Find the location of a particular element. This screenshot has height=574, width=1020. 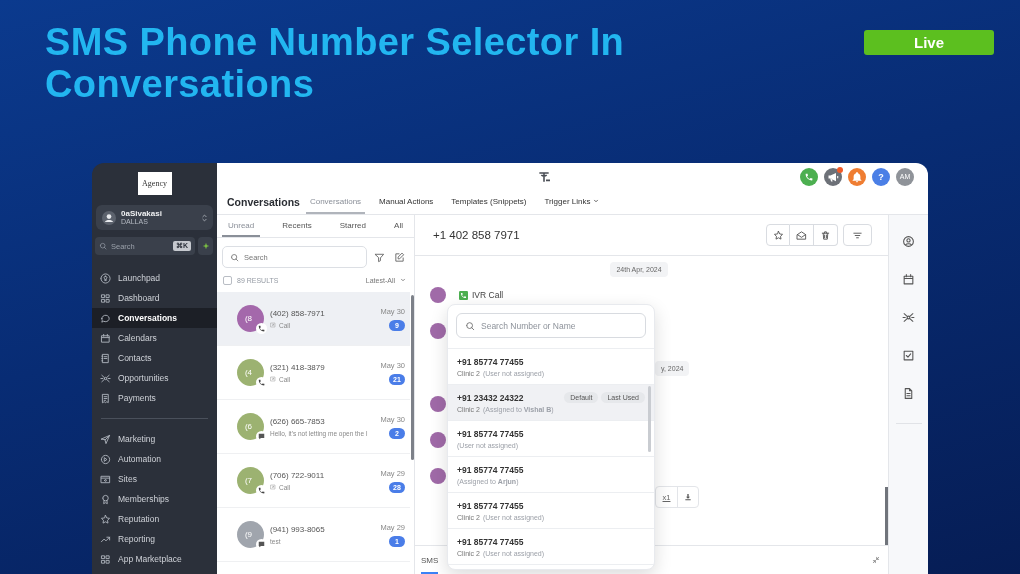

open-envelope-icon is located at coordinates (801, 235).